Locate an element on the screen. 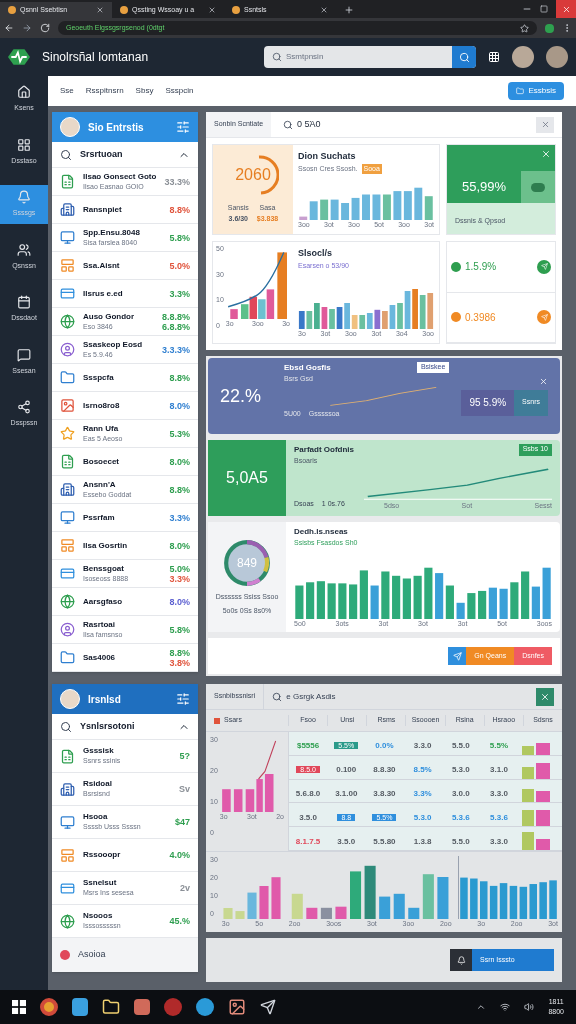 This screenshot has width=576, height=1024. gauge-value: 2060 is located at coordinates (253, 175).